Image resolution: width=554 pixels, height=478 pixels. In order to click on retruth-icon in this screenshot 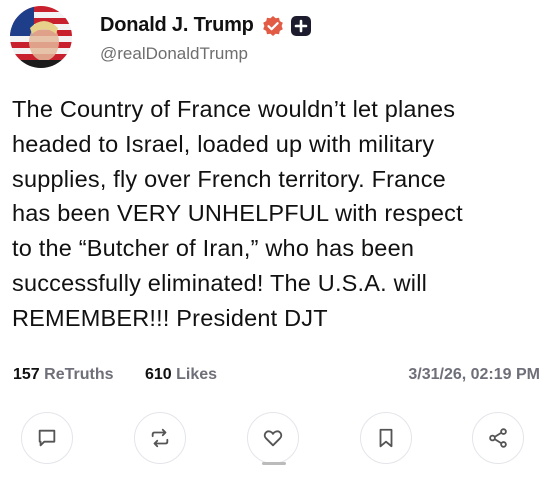, I will do `click(160, 438)`.